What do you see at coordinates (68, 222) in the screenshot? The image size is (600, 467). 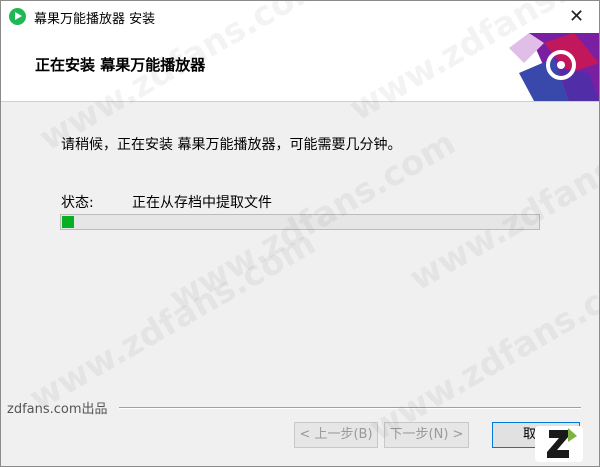 I see `progress-fill` at bounding box center [68, 222].